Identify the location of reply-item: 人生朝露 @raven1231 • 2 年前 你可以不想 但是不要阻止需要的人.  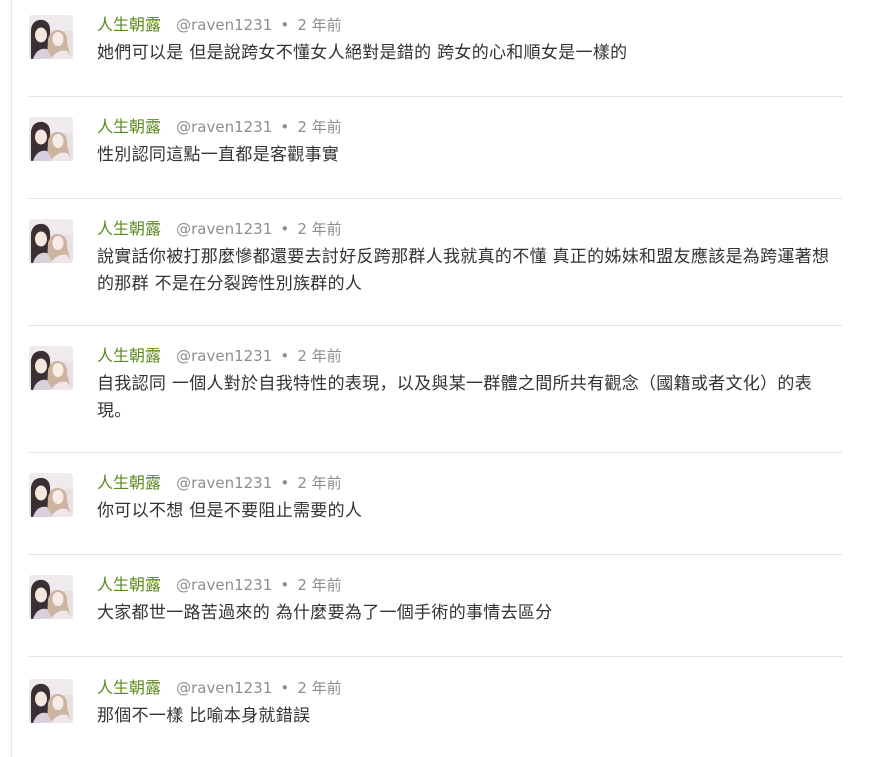
(435, 504).